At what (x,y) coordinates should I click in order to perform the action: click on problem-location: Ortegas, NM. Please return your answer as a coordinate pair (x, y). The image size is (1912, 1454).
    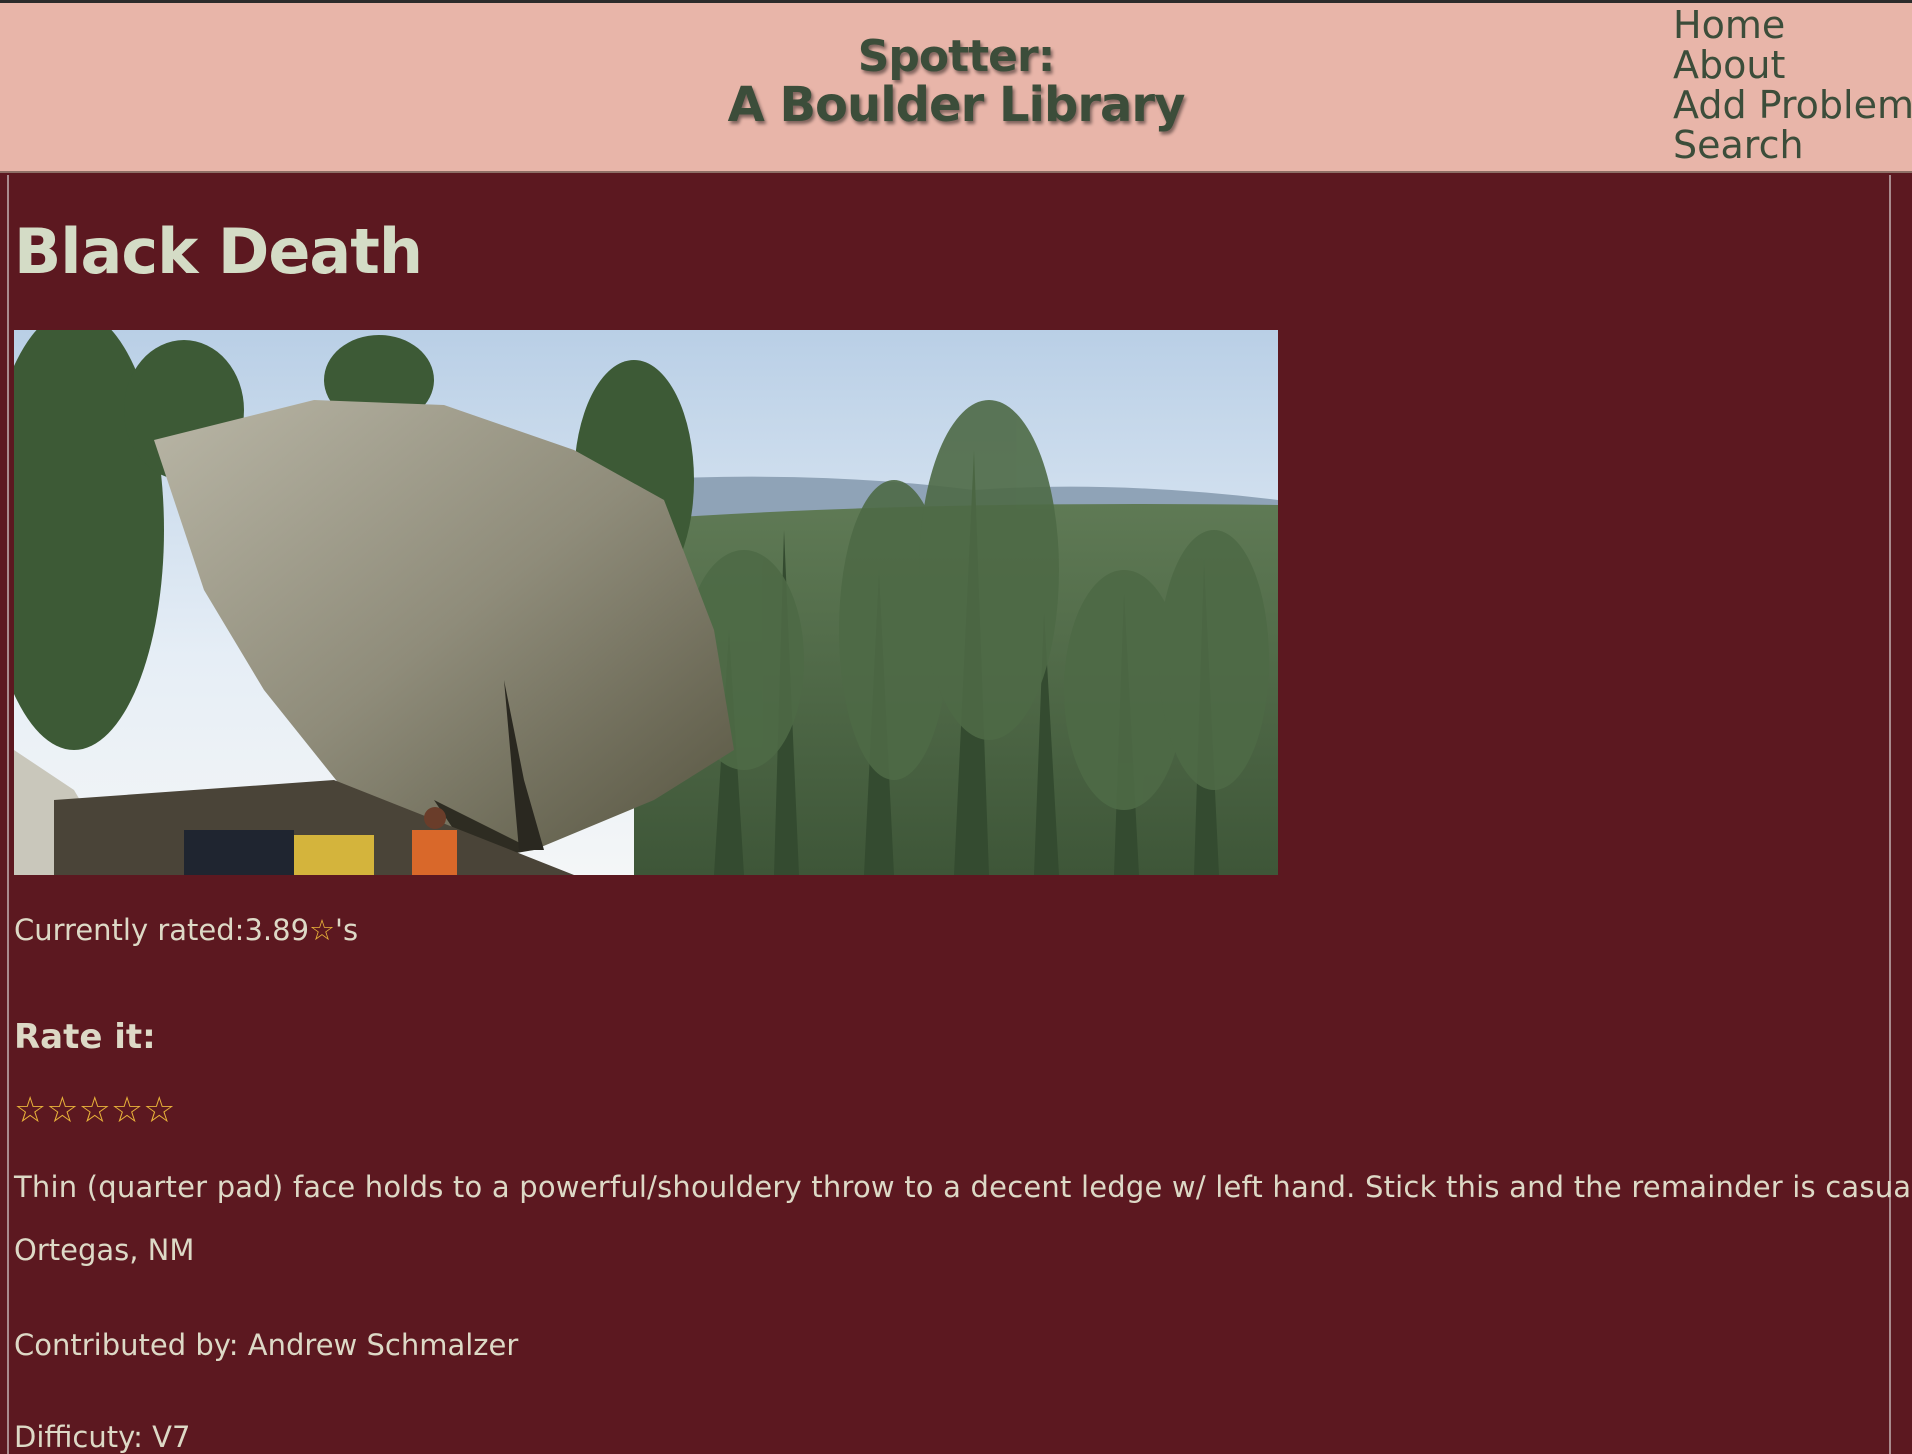
    Looking at the image, I should click on (104, 1250).